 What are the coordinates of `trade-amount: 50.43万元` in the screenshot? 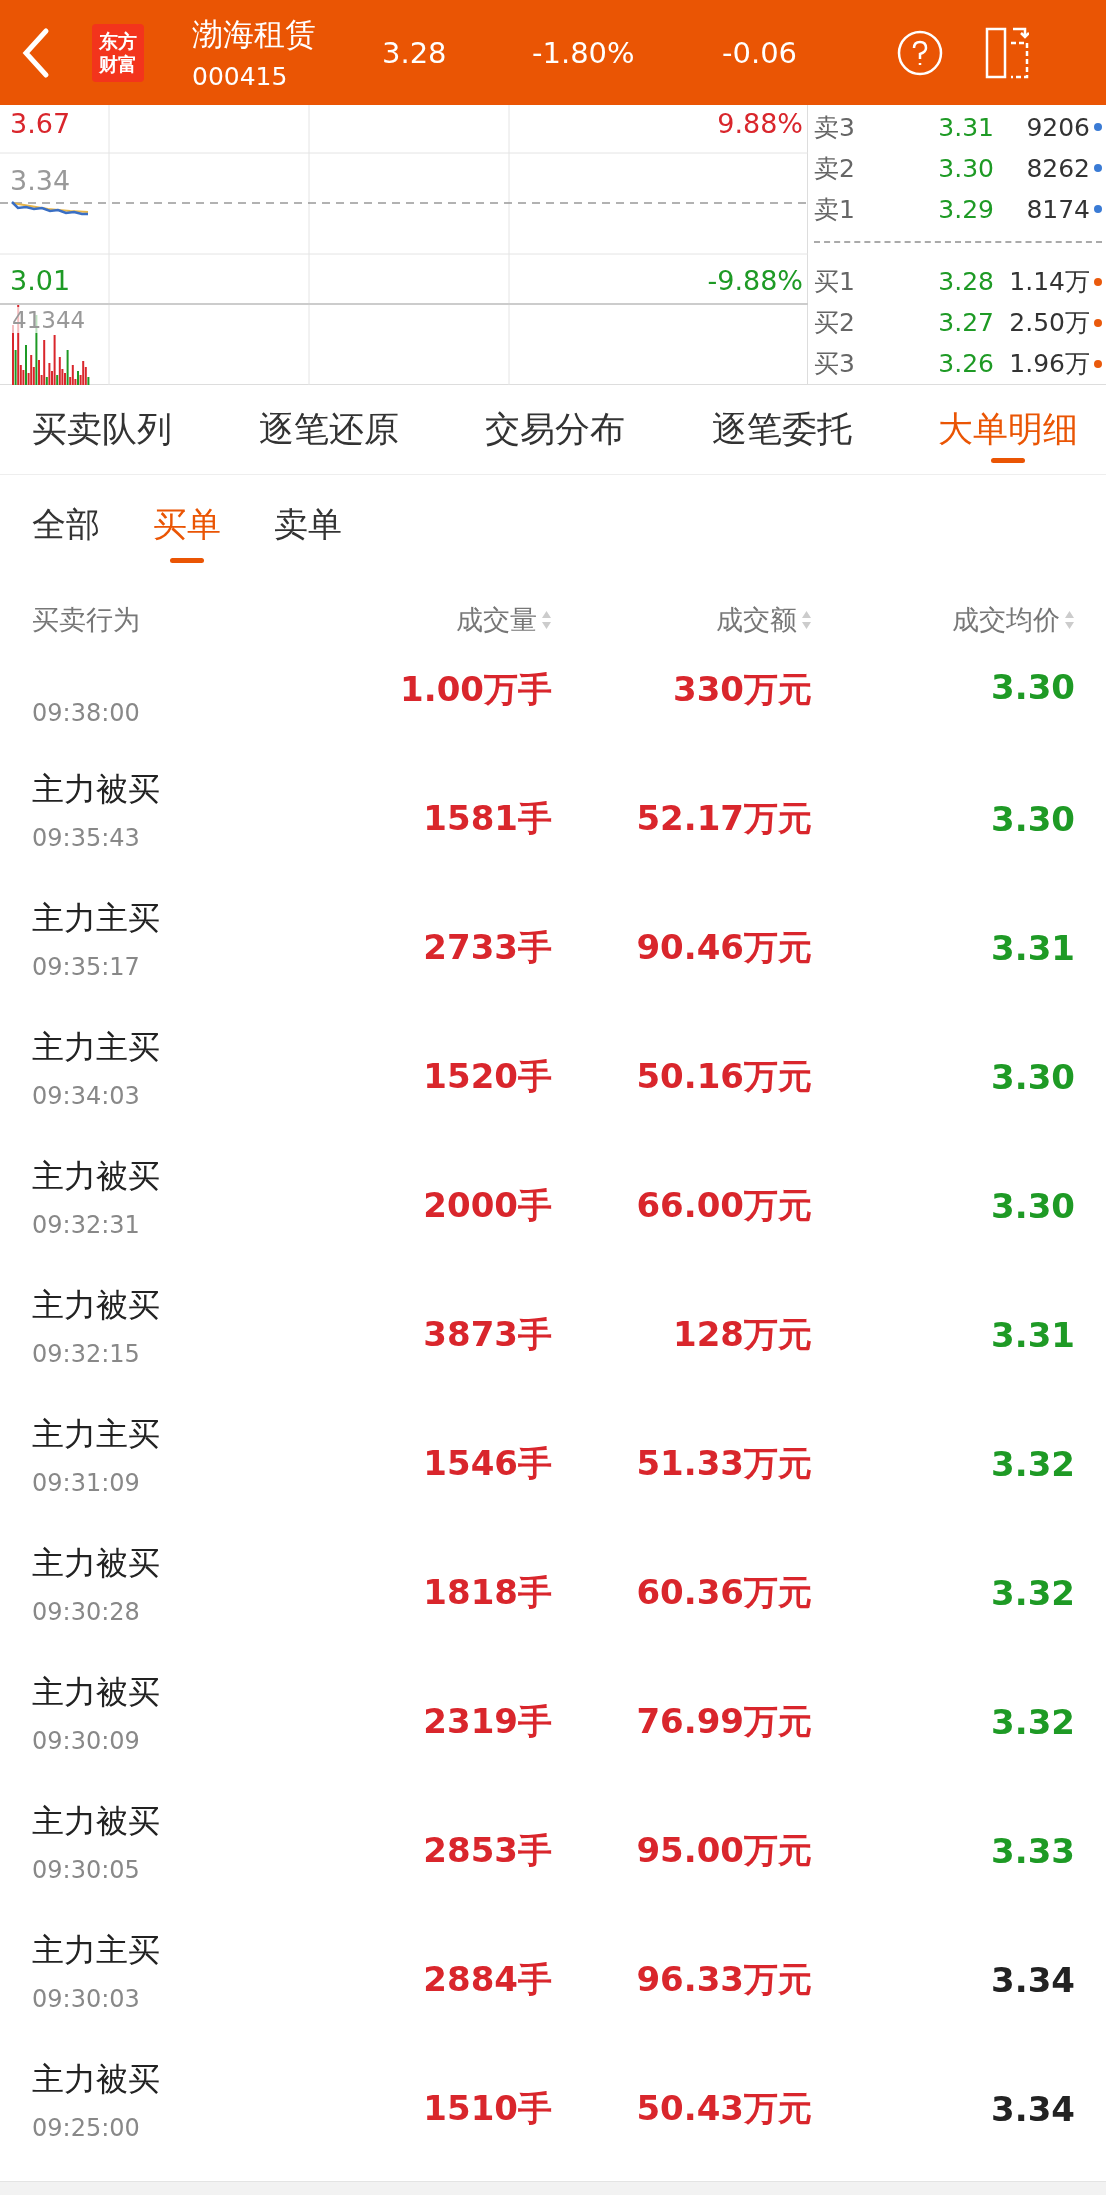 It's located at (723, 2108).